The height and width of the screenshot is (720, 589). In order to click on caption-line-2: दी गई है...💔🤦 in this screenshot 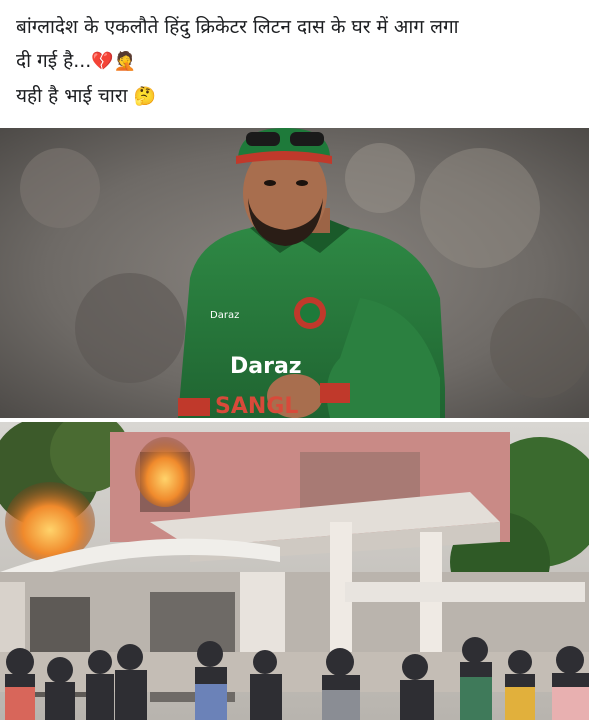, I will do `click(296, 61)`.